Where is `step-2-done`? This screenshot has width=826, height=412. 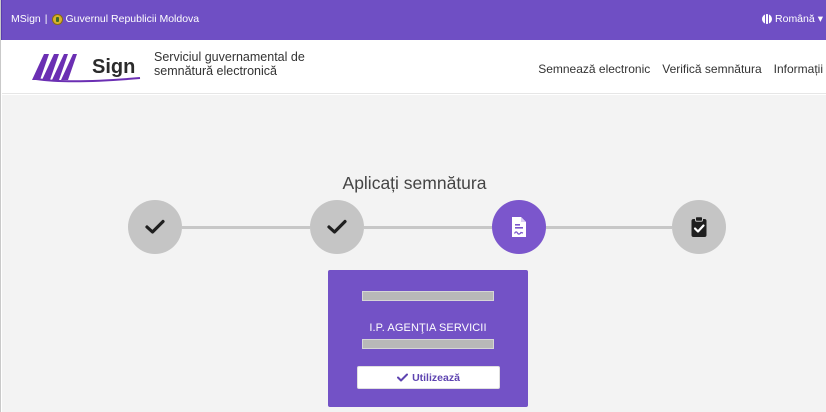 step-2-done is located at coordinates (337, 227).